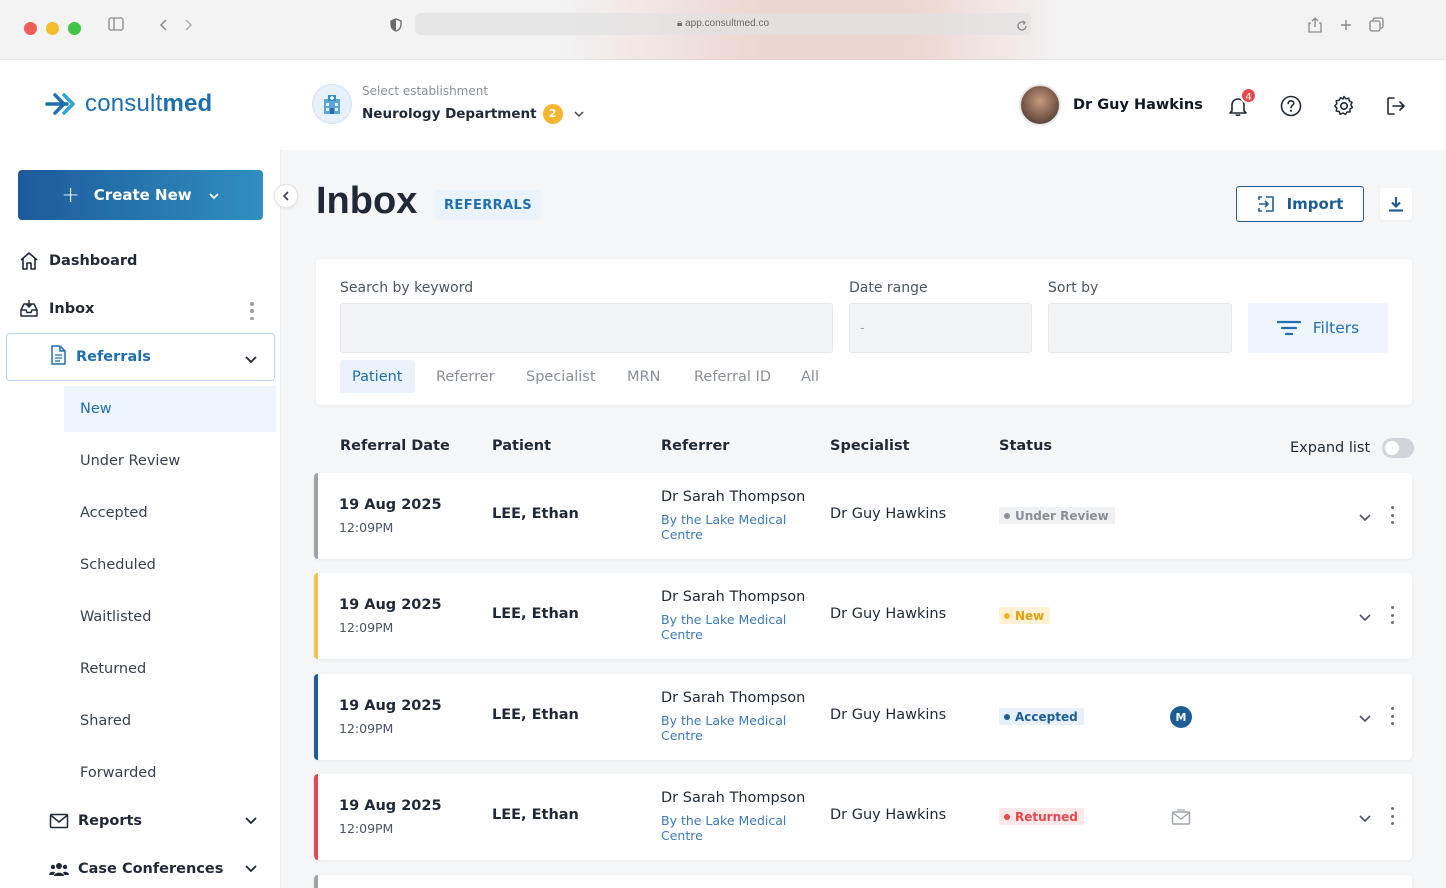 This screenshot has width=1446, height=888. I want to click on sidebar-subitem-forwarded: Forwarded, so click(170, 773).